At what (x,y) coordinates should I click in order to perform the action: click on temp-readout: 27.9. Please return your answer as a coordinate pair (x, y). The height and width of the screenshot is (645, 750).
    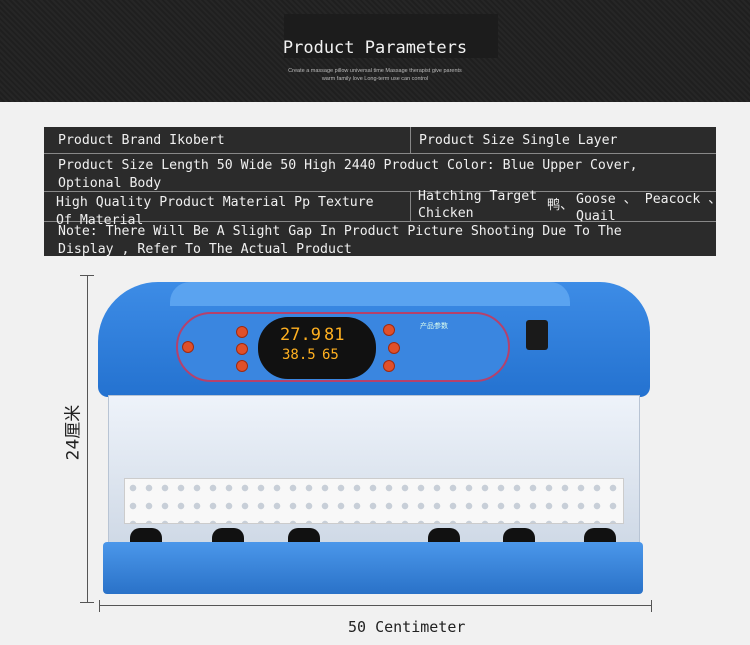
    Looking at the image, I should click on (300, 335).